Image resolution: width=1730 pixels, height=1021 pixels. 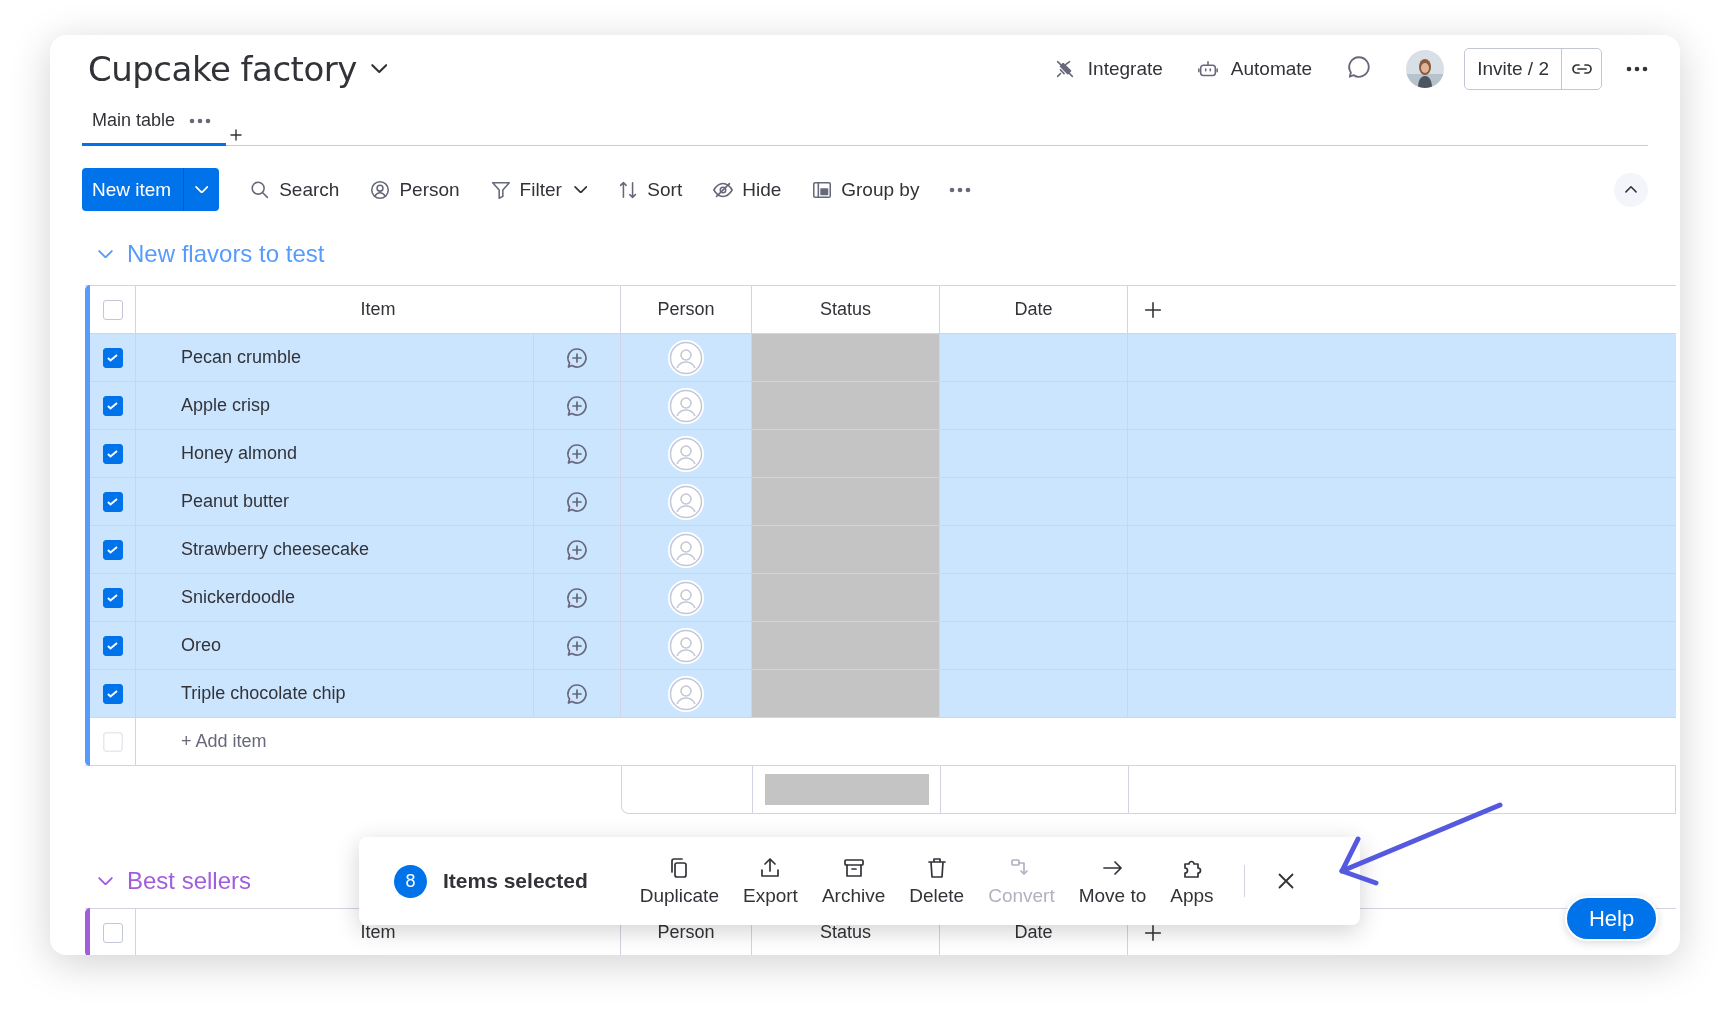 What do you see at coordinates (226, 405) in the screenshot?
I see `item-name: Apple crisp` at bounding box center [226, 405].